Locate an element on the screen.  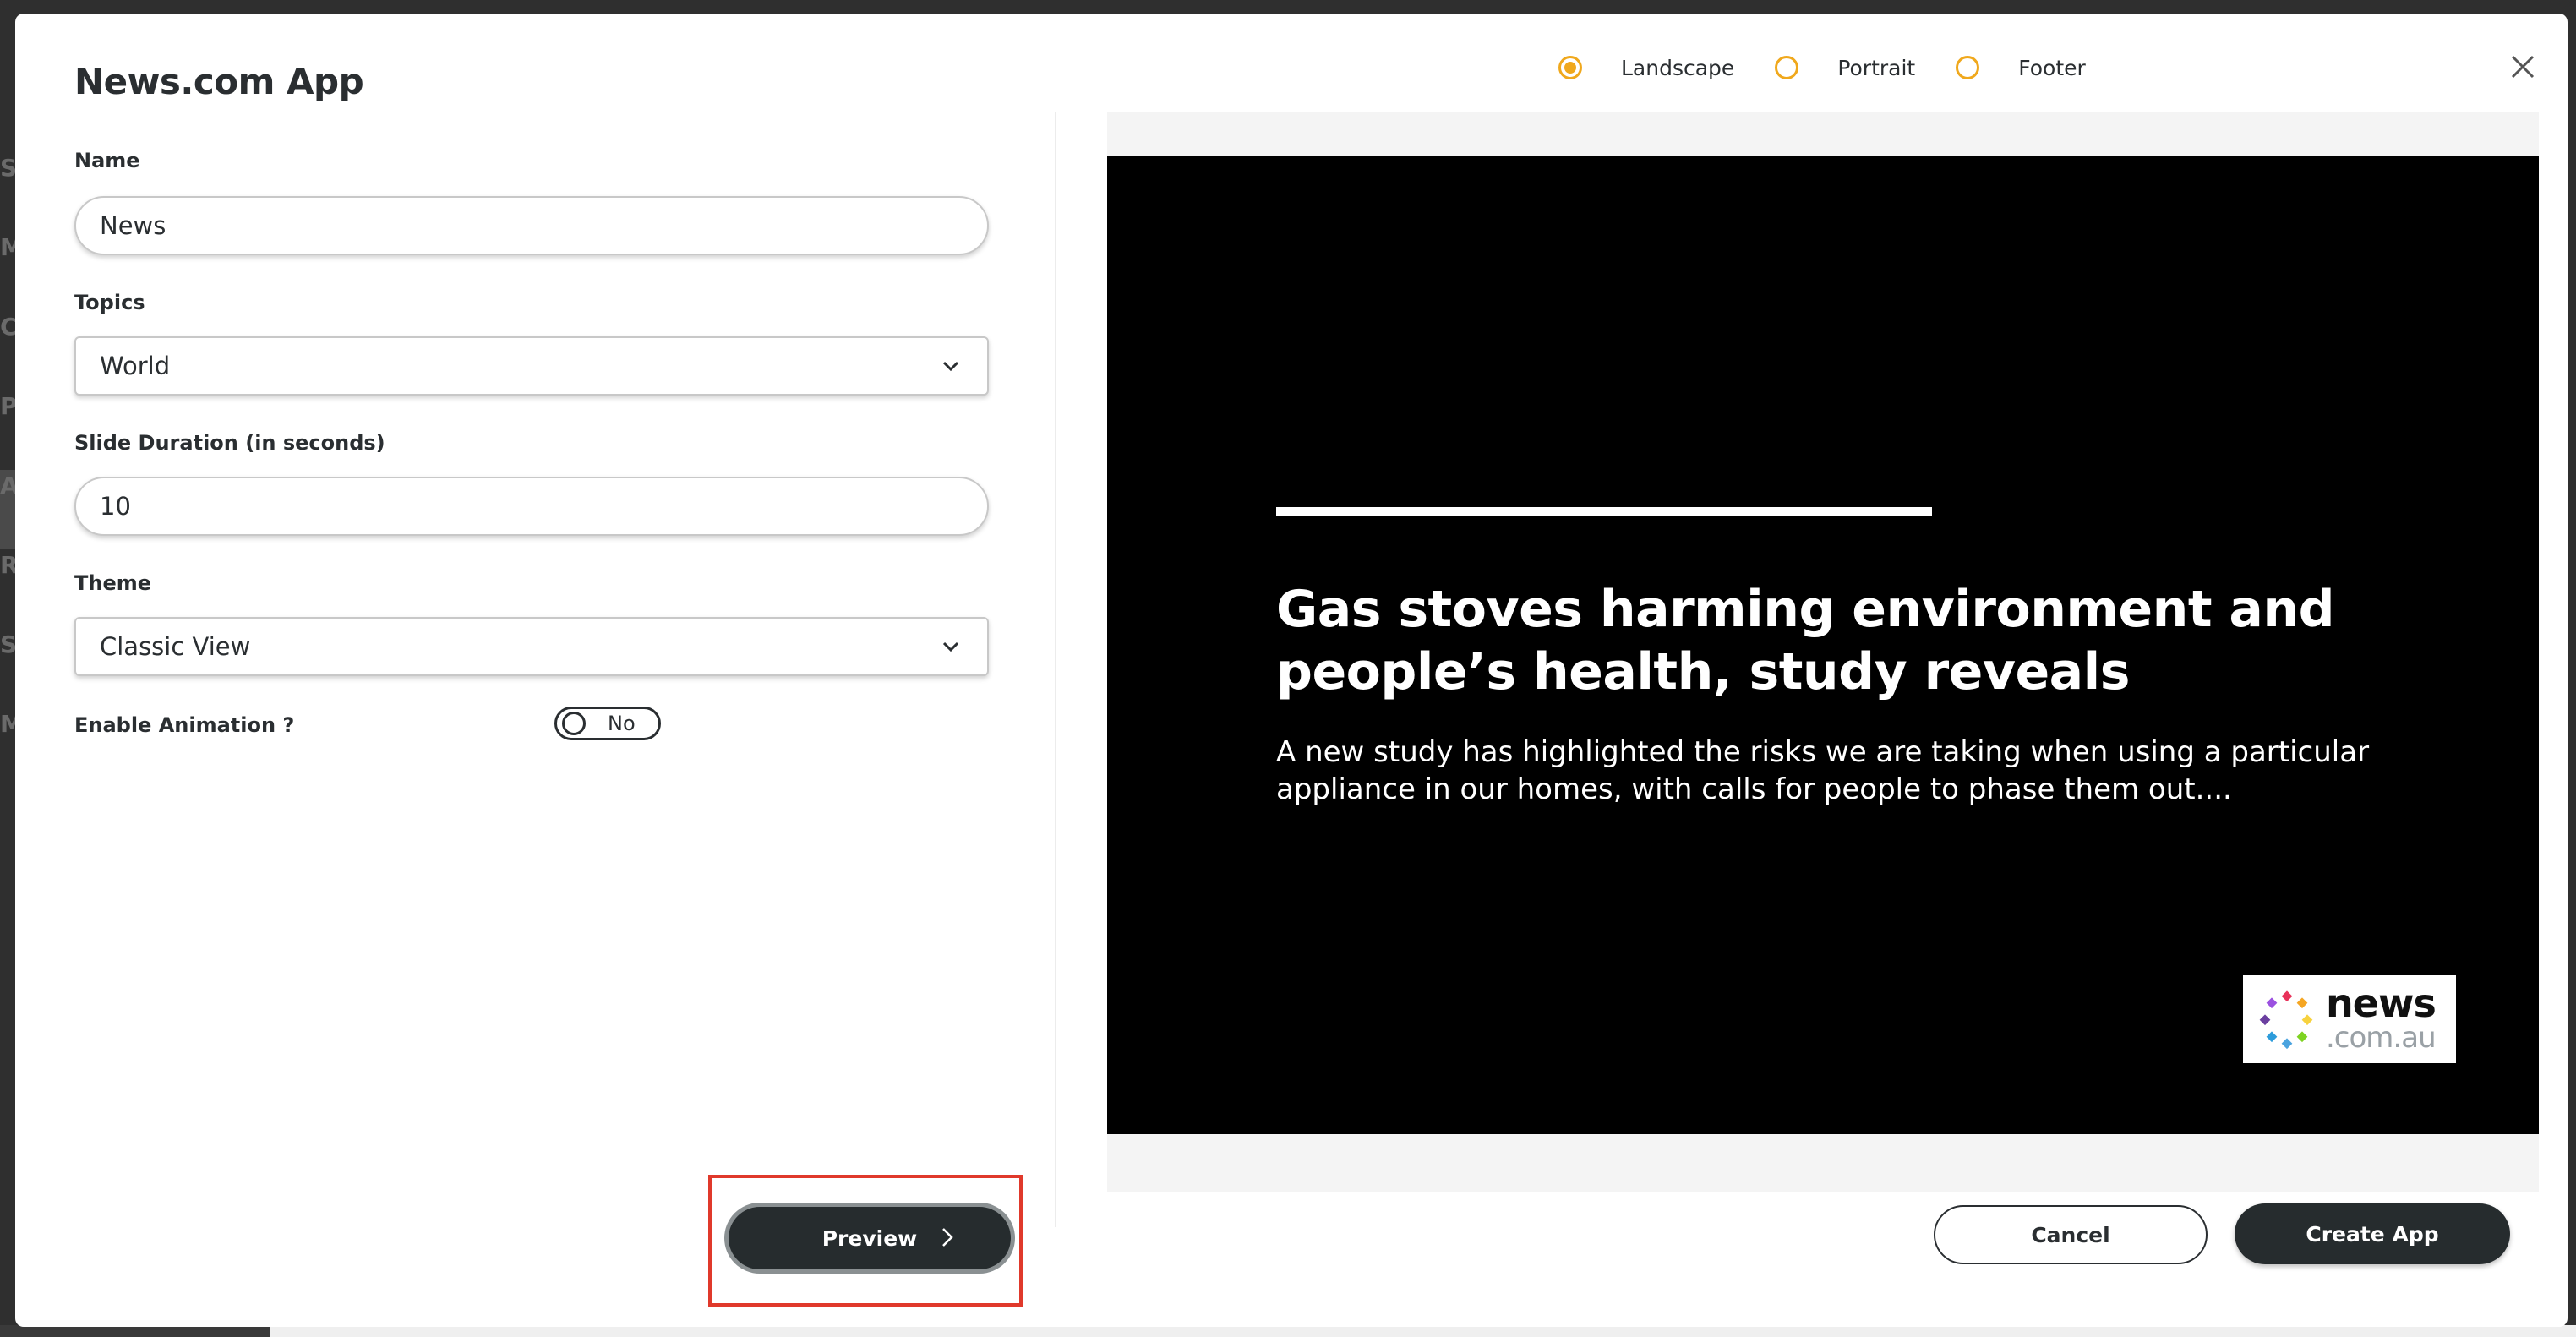
orientation-label: Portrait is located at coordinates (1876, 67).